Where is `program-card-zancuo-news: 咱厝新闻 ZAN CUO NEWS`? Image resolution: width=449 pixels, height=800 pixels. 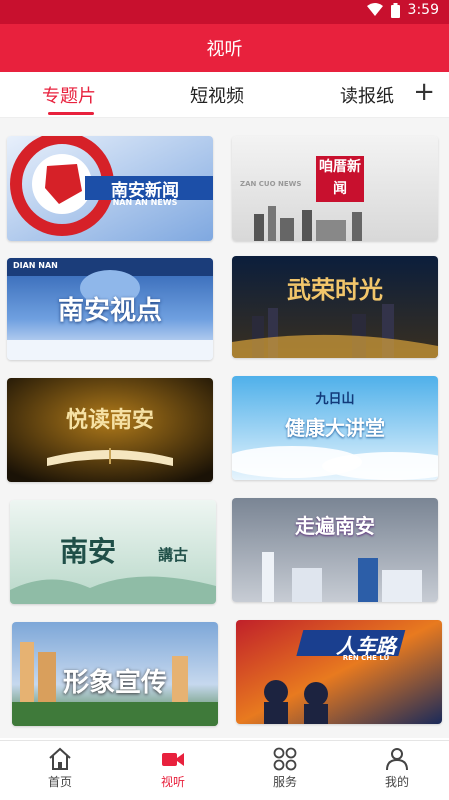 program-card-zancuo-news: 咱厝新闻 ZAN CUO NEWS is located at coordinates (335, 188).